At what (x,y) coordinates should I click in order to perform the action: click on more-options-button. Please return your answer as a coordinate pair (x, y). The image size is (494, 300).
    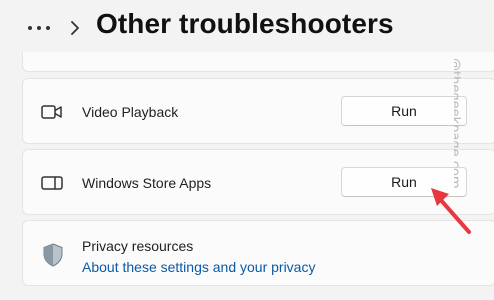
    Looking at the image, I should click on (39, 28).